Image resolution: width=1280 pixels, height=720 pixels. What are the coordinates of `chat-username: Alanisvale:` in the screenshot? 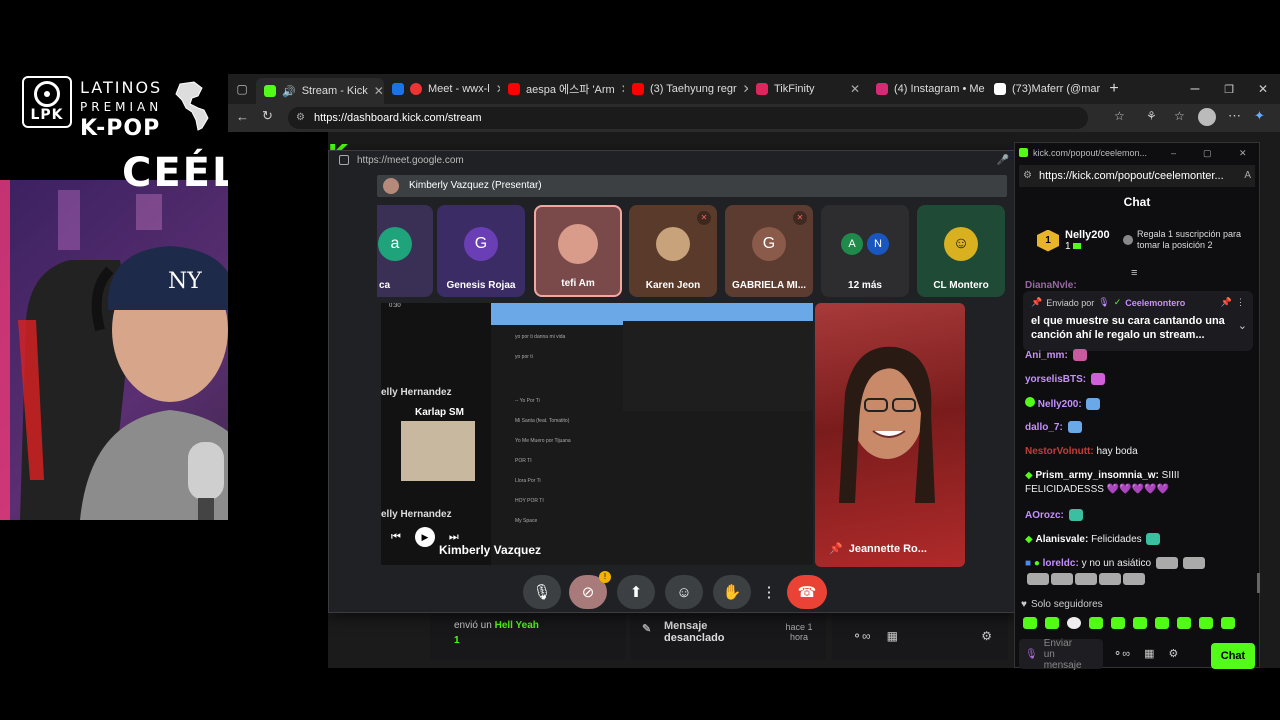 It's located at (1061, 539).